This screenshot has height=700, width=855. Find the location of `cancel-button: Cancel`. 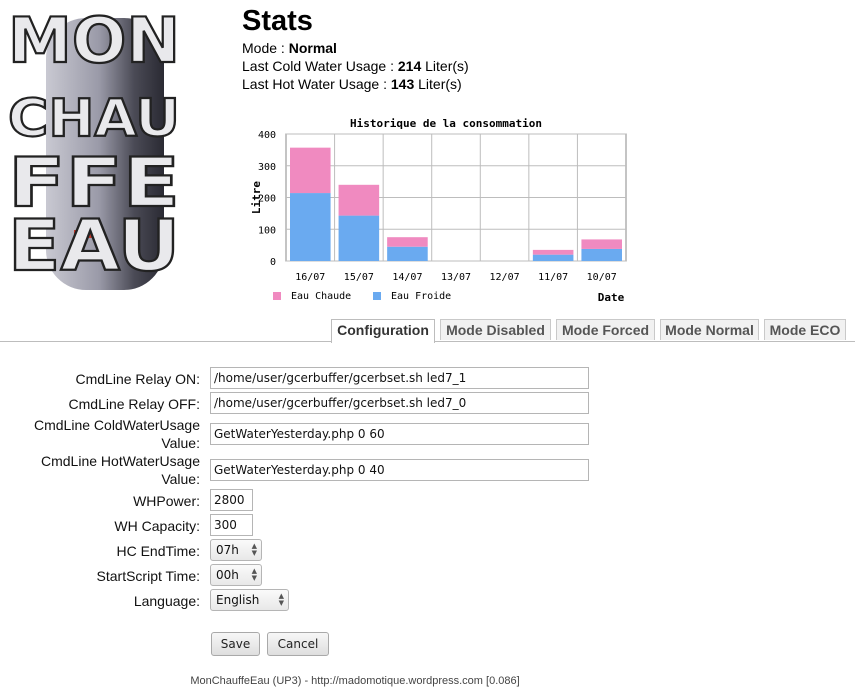

cancel-button: Cancel is located at coordinates (298, 644).